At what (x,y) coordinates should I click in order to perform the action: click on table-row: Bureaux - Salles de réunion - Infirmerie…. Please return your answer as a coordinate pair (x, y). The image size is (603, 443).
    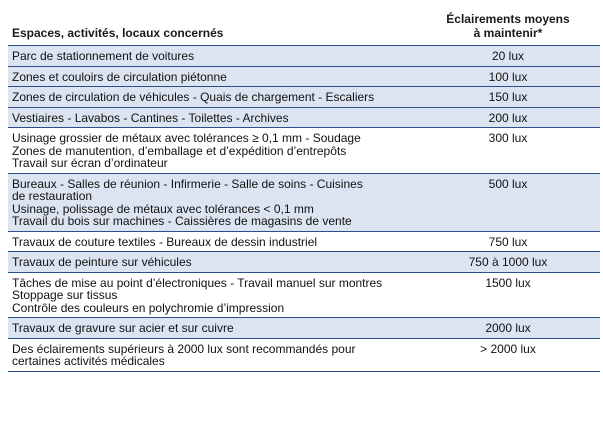
    Looking at the image, I should click on (304, 201).